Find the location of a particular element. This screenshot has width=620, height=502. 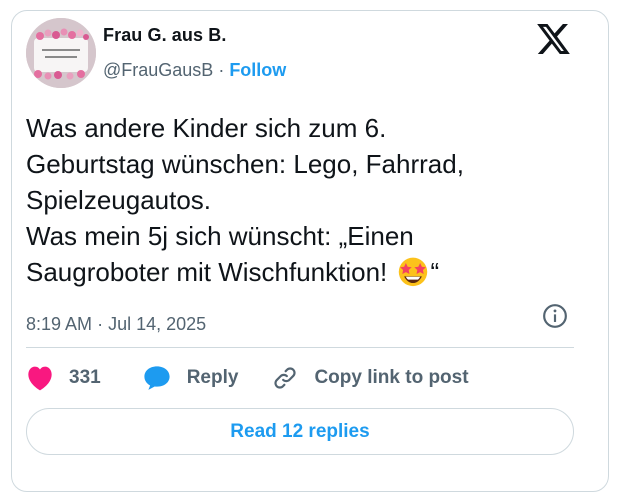

info-icon is located at coordinates (555, 316).